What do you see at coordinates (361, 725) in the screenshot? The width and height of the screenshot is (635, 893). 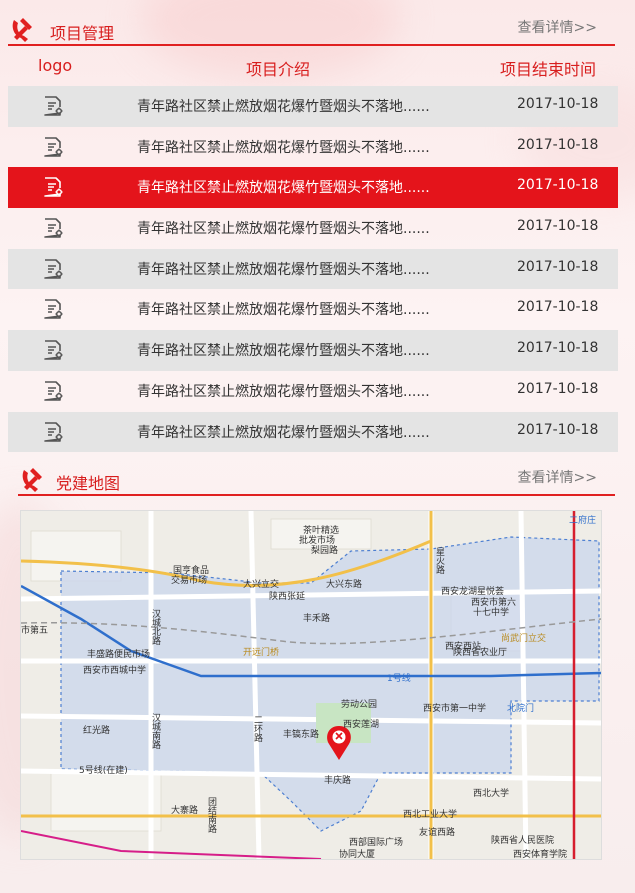 I see `map-label: 西安莲湖` at bounding box center [361, 725].